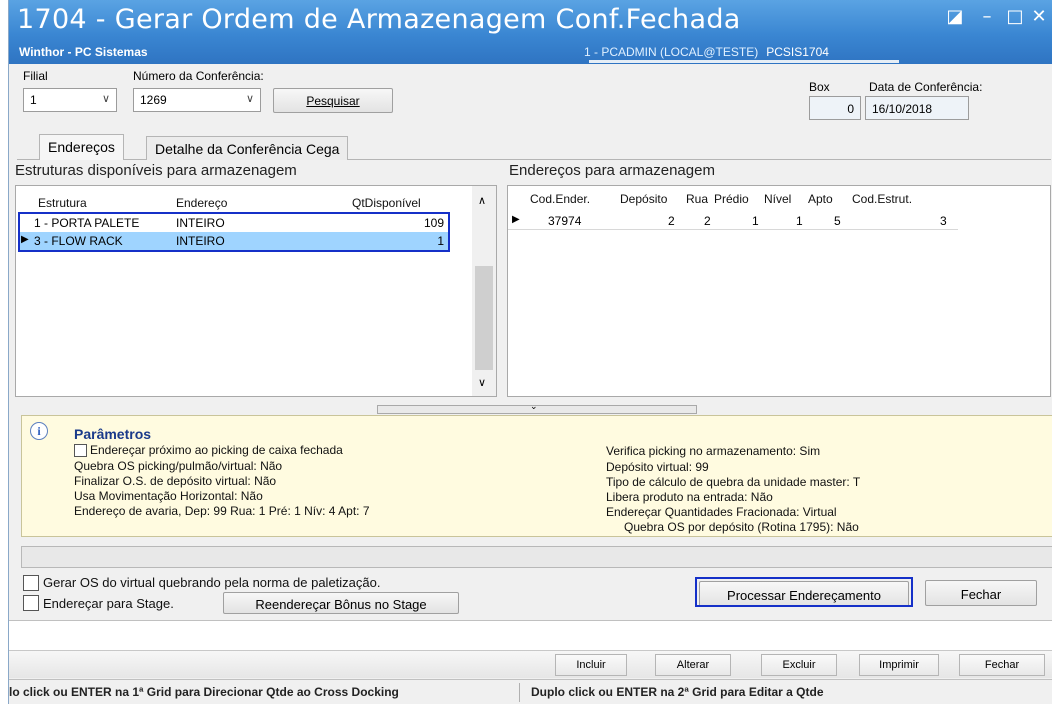  I want to click on fechar-toolbar-button: Fechar, so click(1002, 665).